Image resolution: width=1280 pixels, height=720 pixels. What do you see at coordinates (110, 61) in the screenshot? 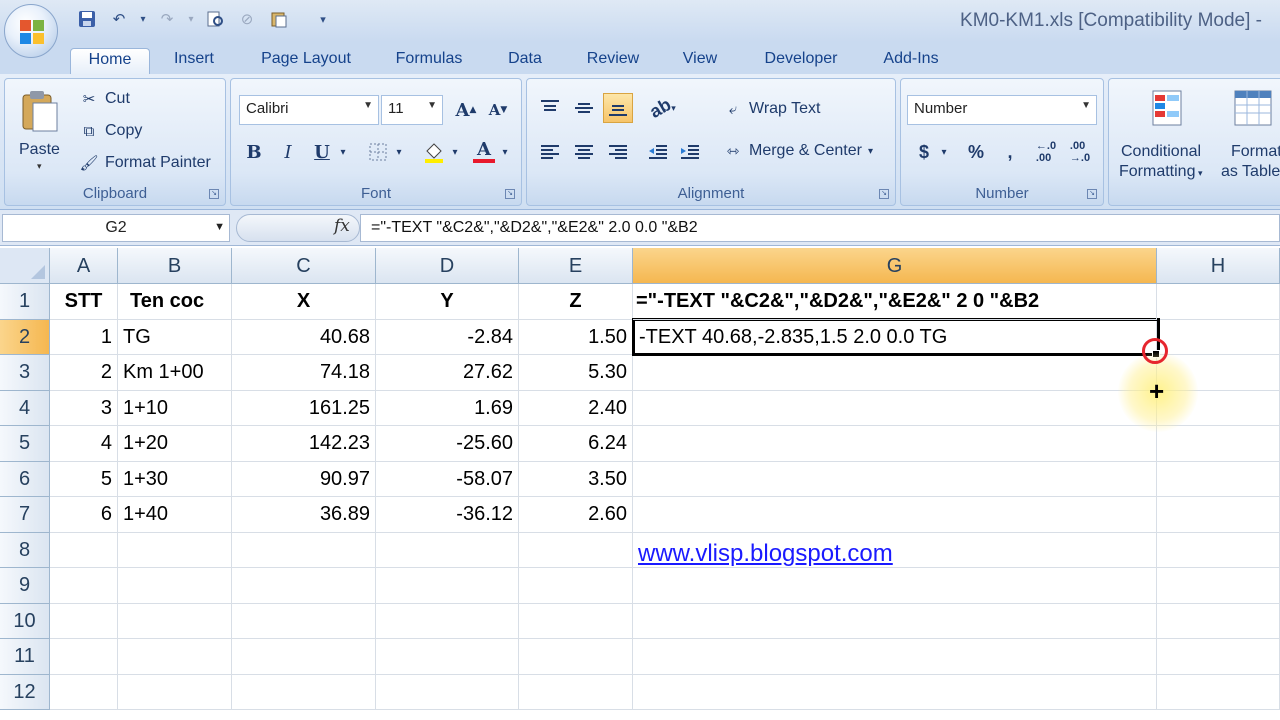
I see `tab-home: Home` at bounding box center [110, 61].